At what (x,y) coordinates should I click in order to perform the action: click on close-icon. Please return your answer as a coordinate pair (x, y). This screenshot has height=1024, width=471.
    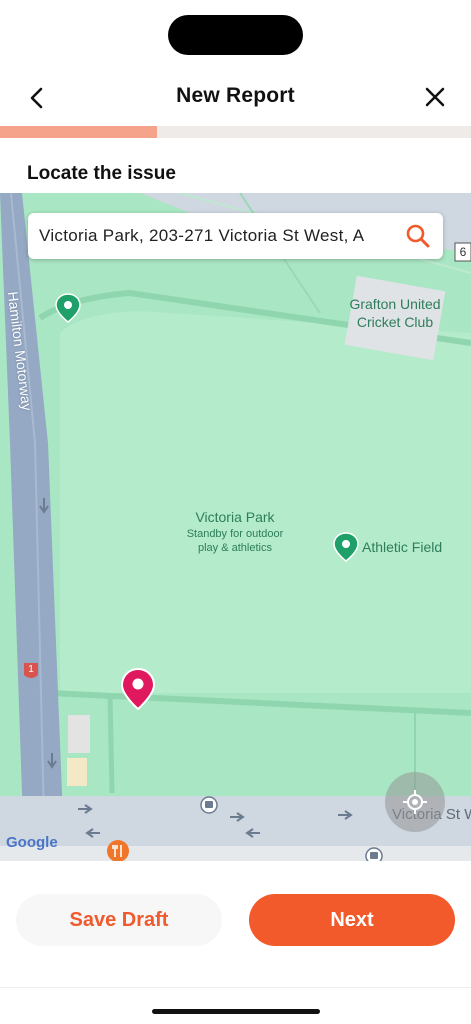
    Looking at the image, I should click on (435, 97).